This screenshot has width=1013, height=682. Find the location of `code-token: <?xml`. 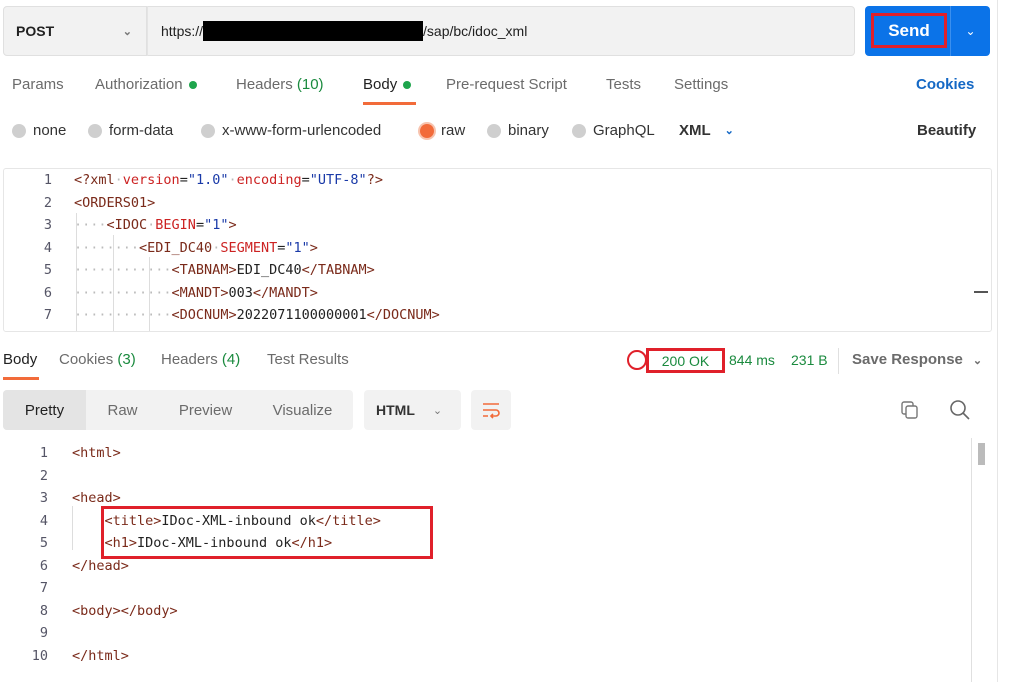

code-token: <?xml is located at coordinates (94, 180).